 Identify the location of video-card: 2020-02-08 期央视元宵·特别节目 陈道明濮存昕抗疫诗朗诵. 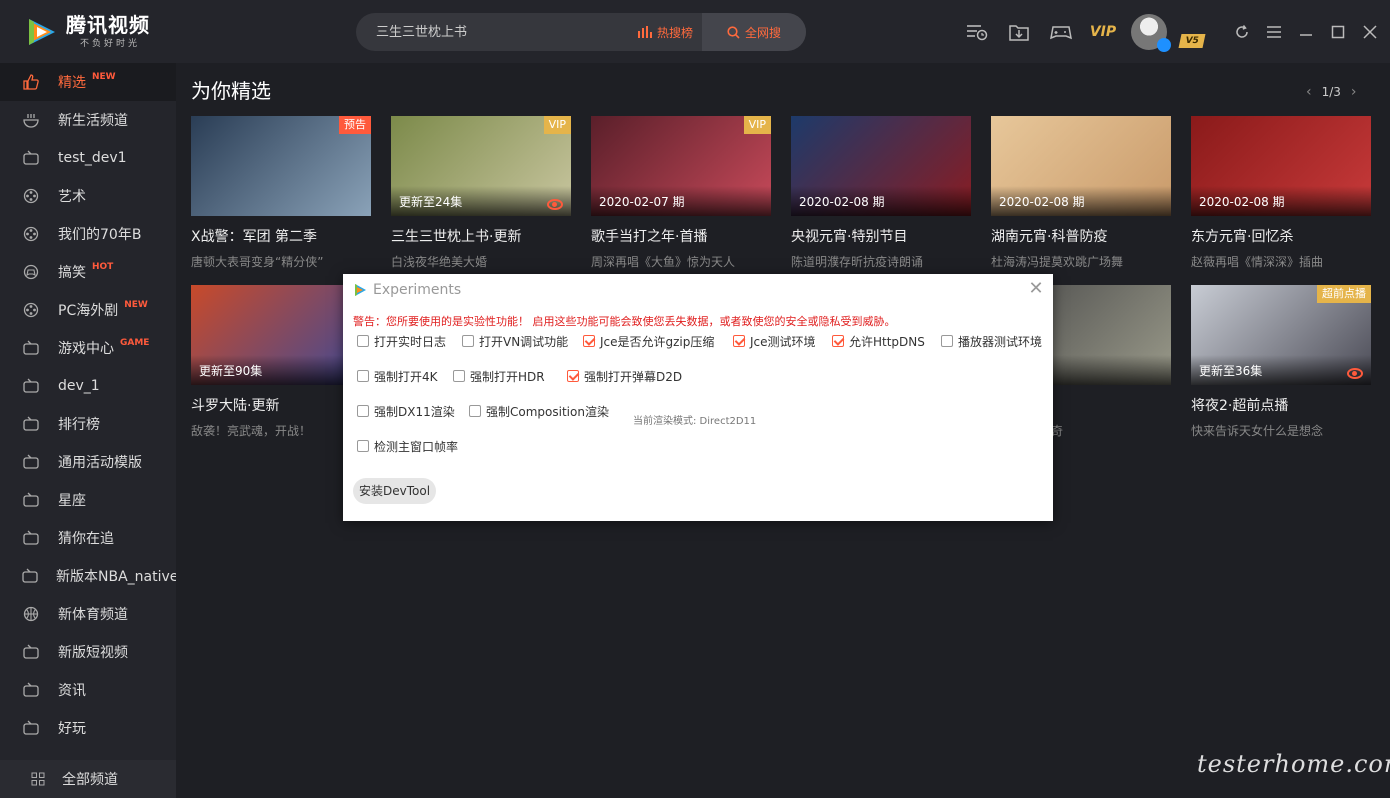
(881, 193).